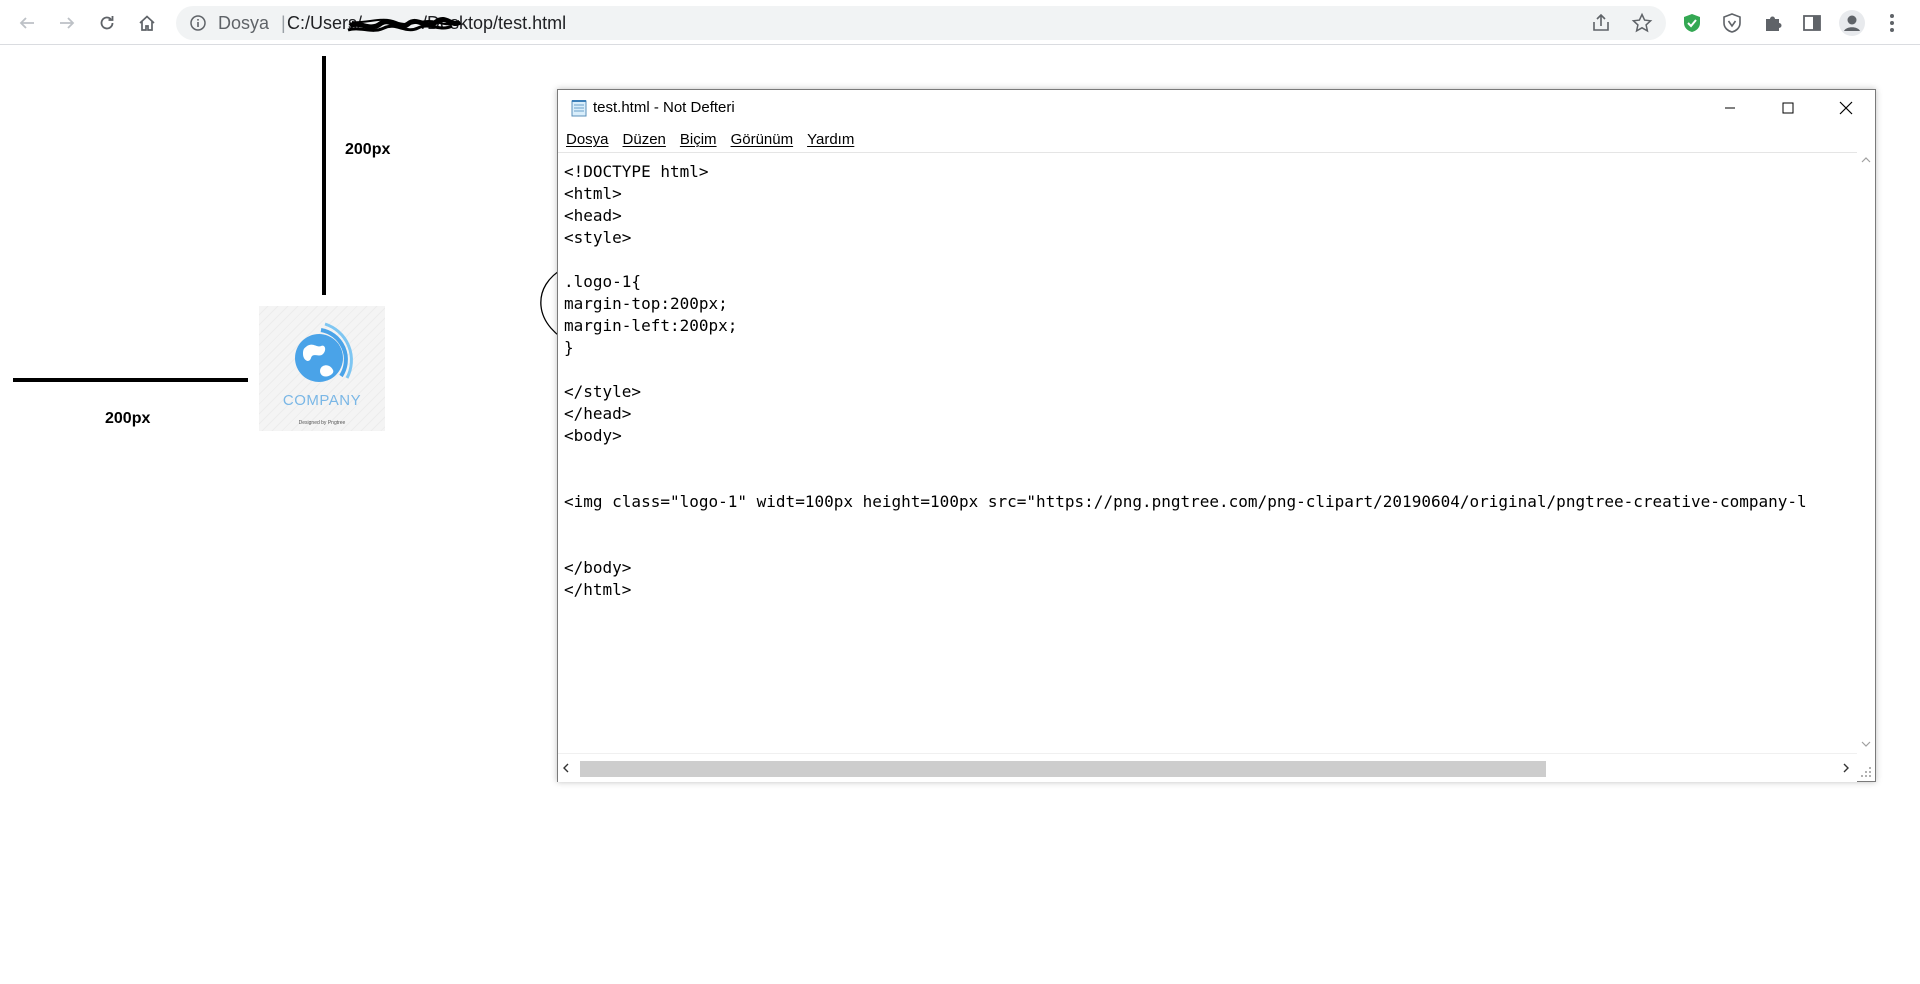 This screenshot has width=1920, height=984. I want to click on vertical-measure-label: 200px, so click(368, 149).